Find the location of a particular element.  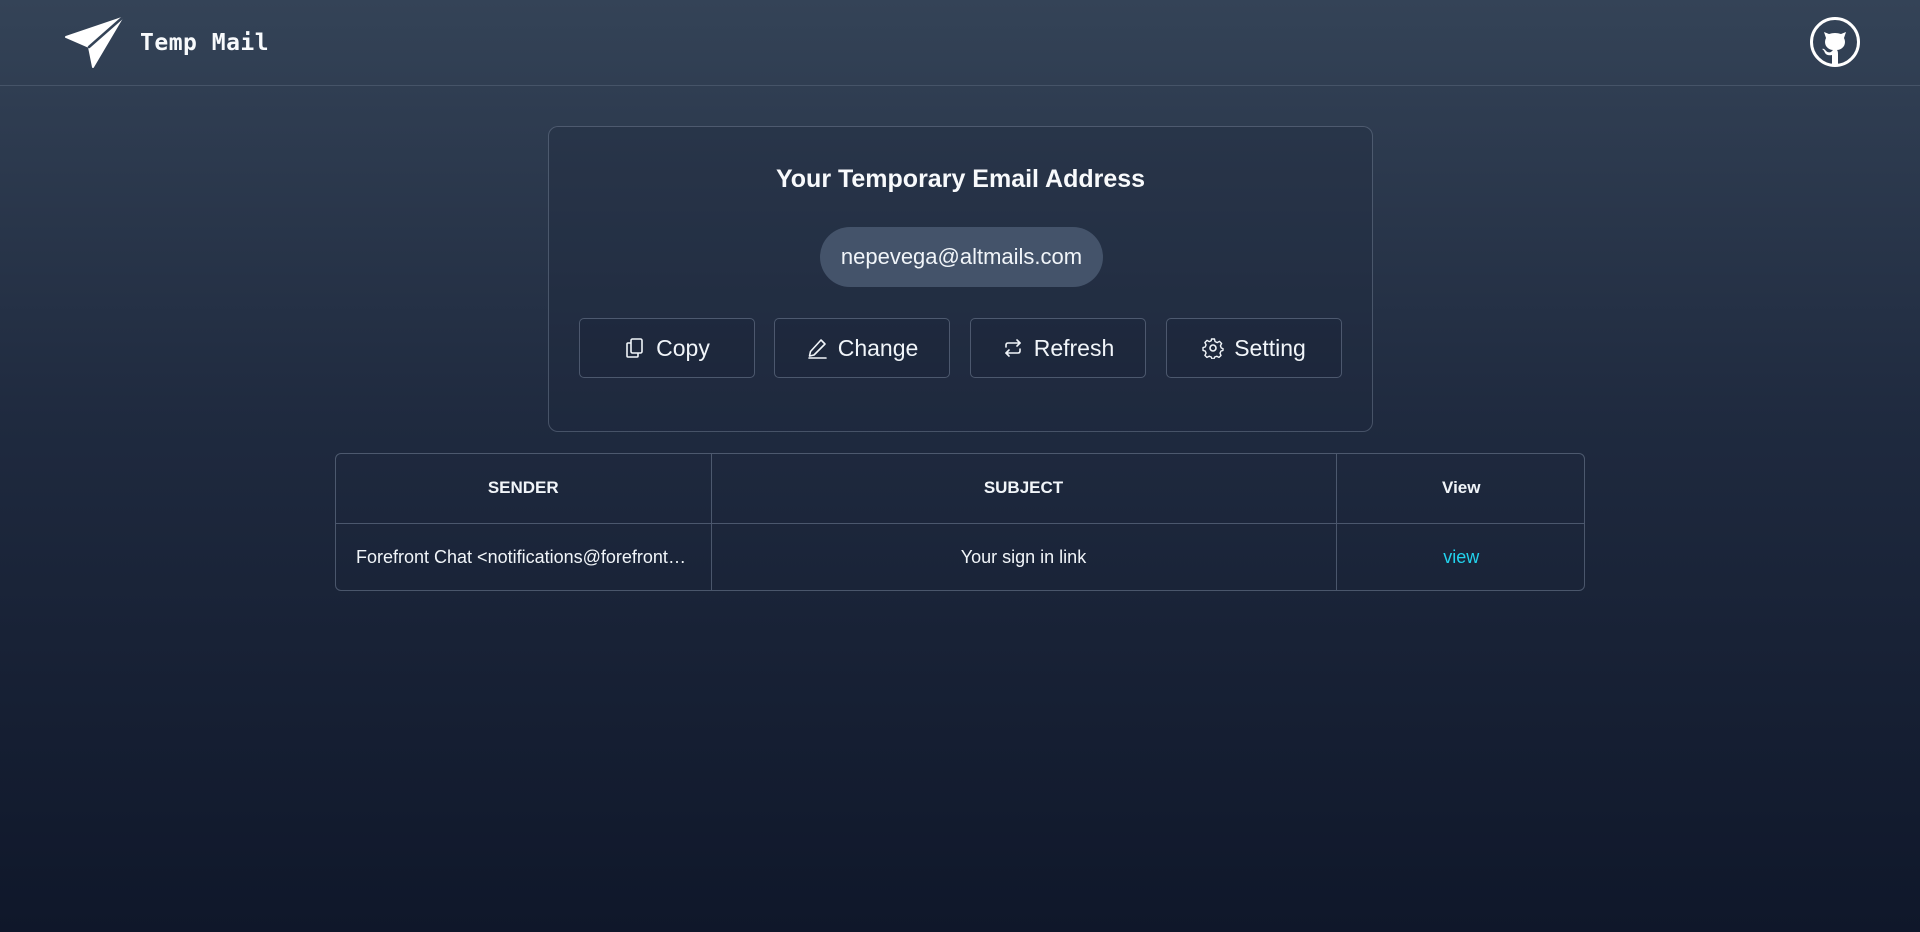

copy-button-label: Copy is located at coordinates (683, 347).